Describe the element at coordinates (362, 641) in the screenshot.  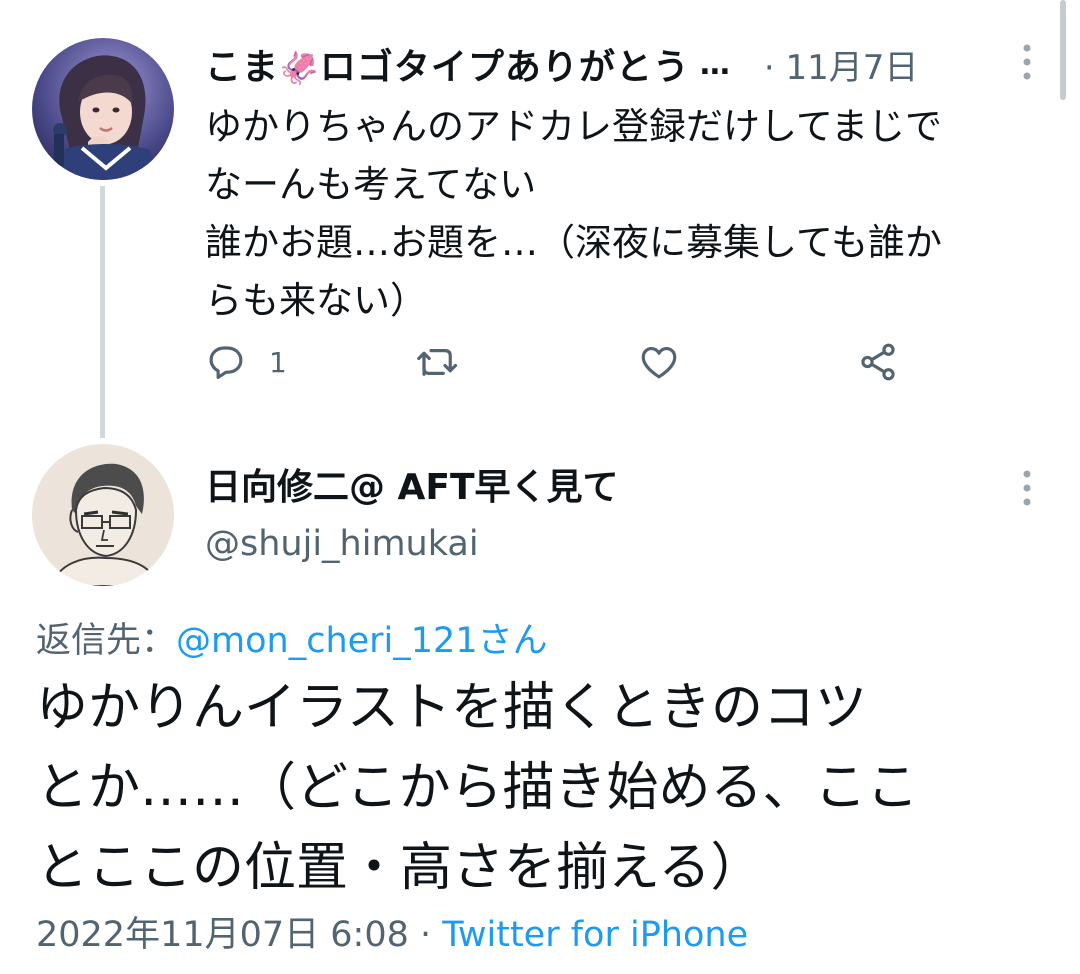
I see `reply-mention-link: @mon_cheri_121さん` at that location.